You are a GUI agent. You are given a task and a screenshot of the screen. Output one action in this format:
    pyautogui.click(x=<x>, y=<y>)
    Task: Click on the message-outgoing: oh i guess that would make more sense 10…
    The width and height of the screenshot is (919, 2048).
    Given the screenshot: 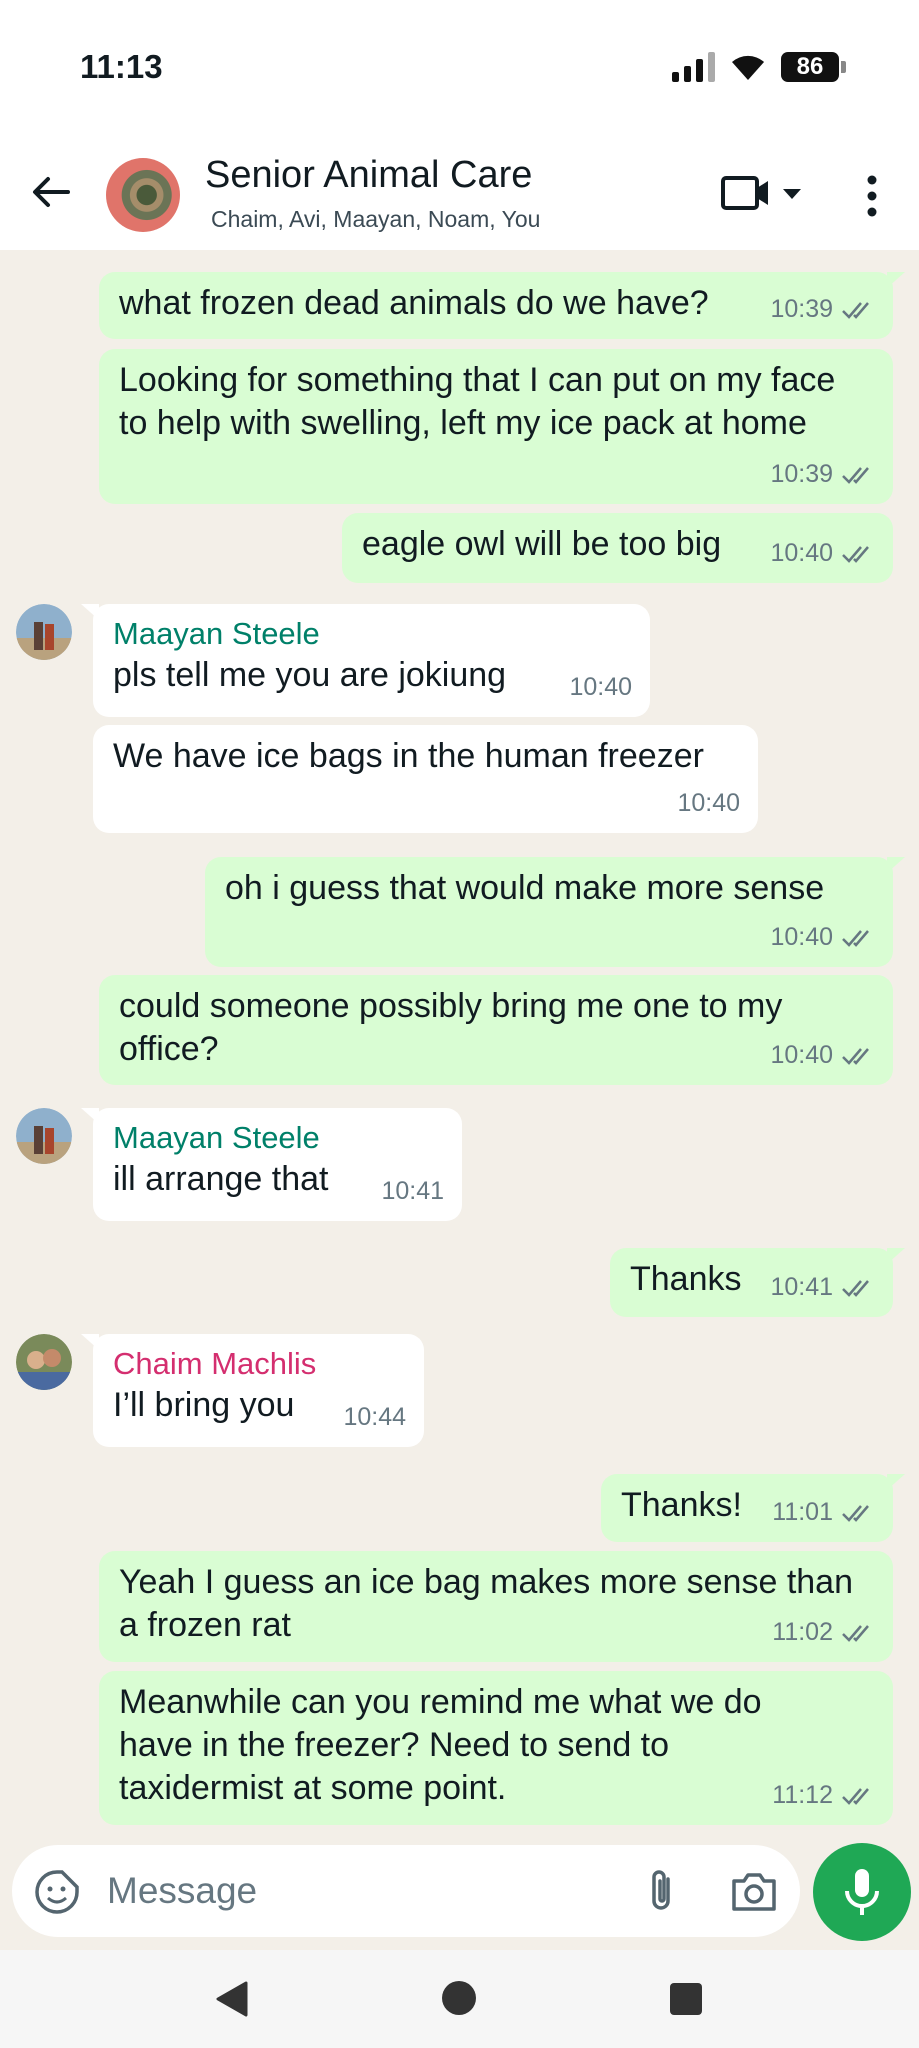 What is the action you would take?
    pyautogui.click(x=555, y=912)
    